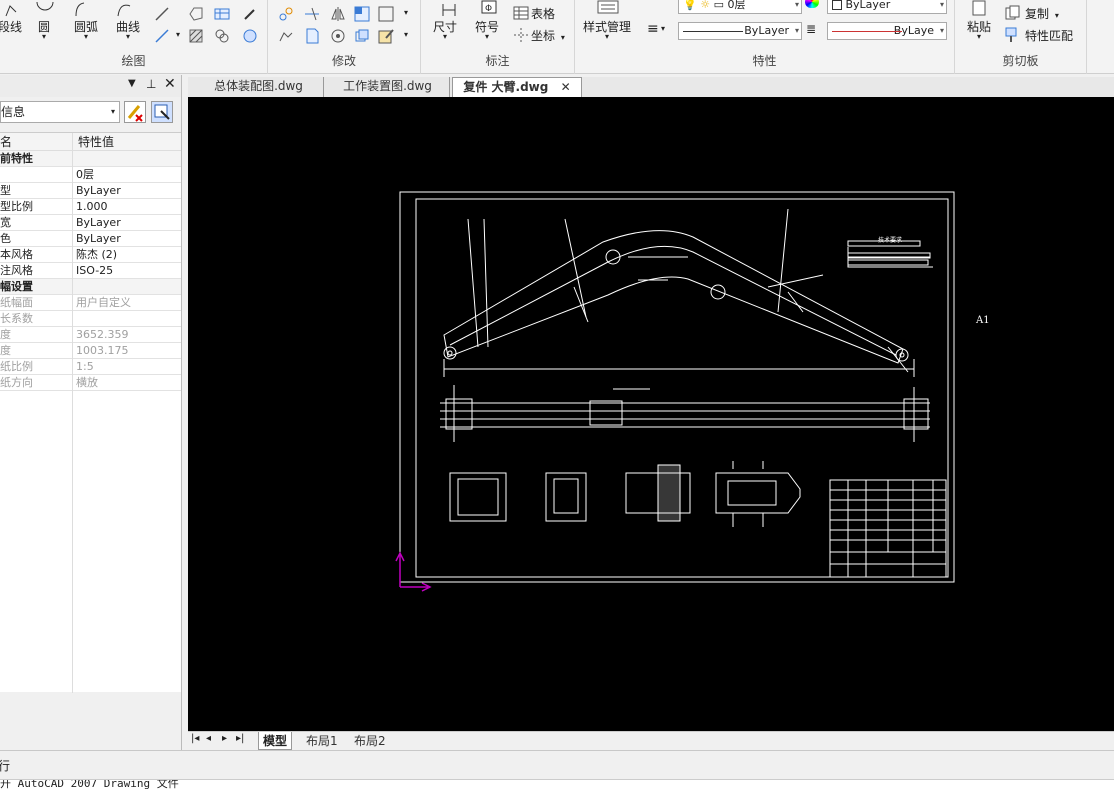 The width and height of the screenshot is (1114, 799). Describe the element at coordinates (338, 36) in the screenshot. I see `rotate-icon` at that location.